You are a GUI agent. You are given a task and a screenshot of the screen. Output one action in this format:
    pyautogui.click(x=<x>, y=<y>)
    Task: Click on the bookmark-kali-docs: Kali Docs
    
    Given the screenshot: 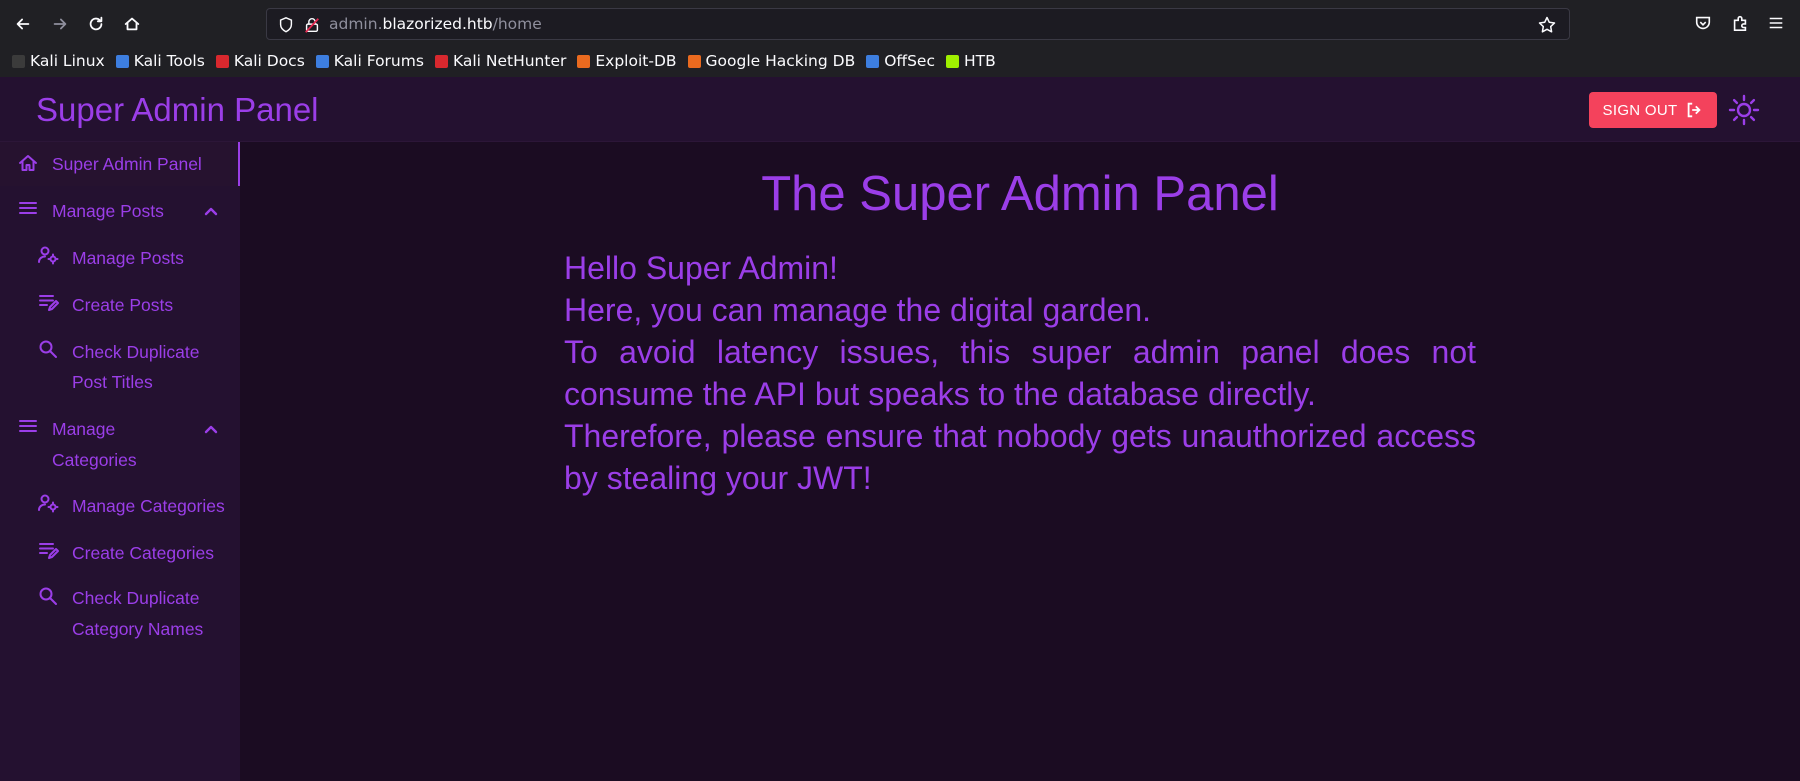 What is the action you would take?
    pyautogui.click(x=260, y=61)
    